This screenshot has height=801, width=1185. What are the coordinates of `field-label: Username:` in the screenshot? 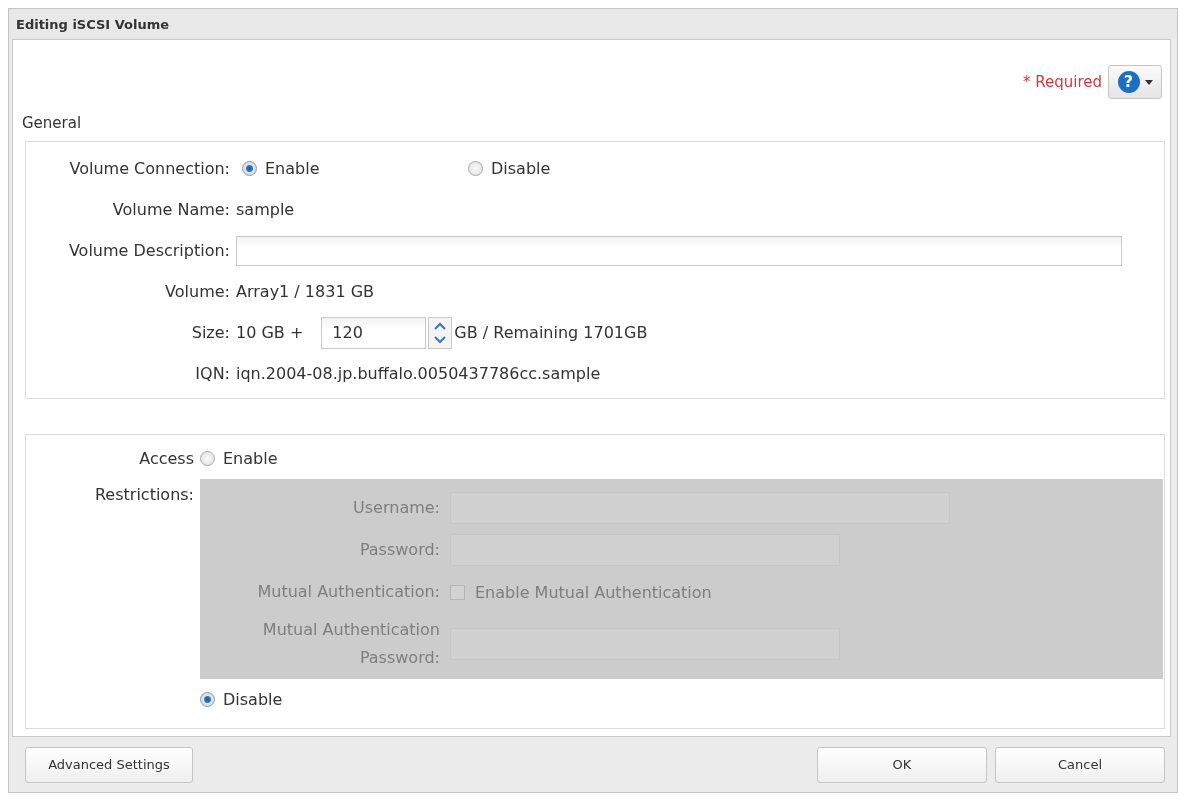 It's located at (396, 508).